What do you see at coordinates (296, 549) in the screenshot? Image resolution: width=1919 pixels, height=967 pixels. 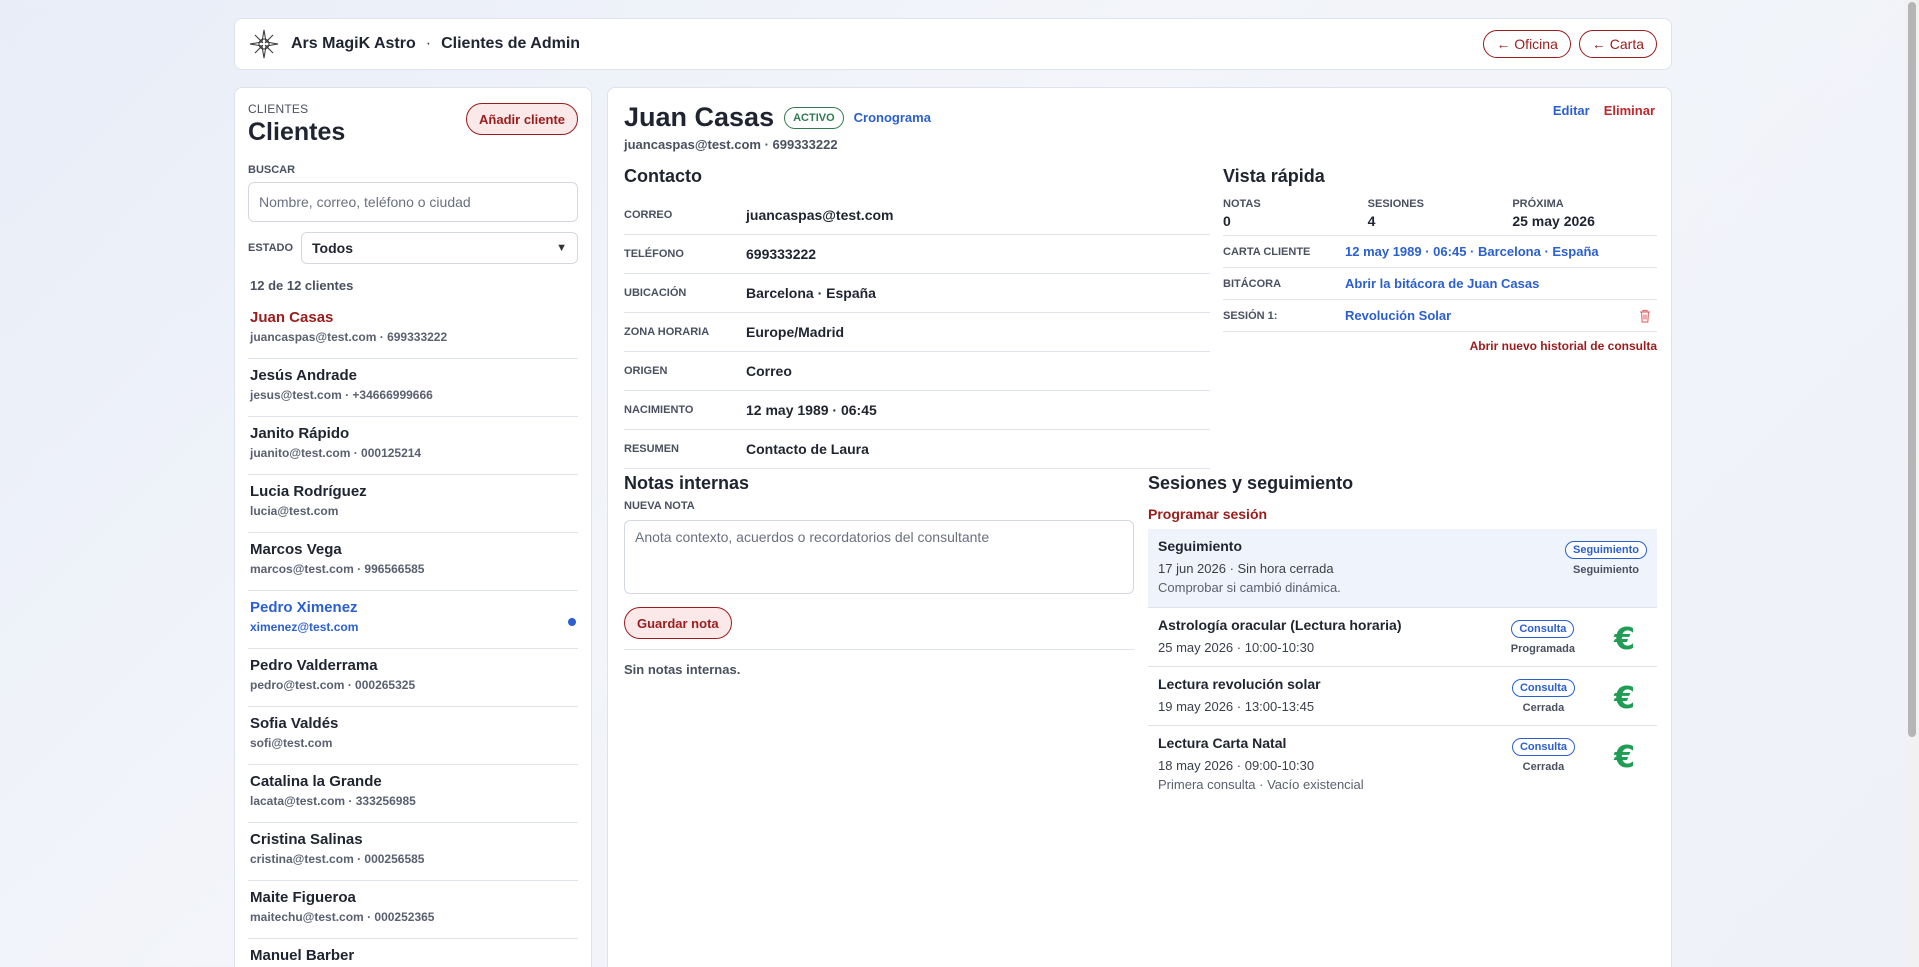 I see `client-name: Marcos Vega` at bounding box center [296, 549].